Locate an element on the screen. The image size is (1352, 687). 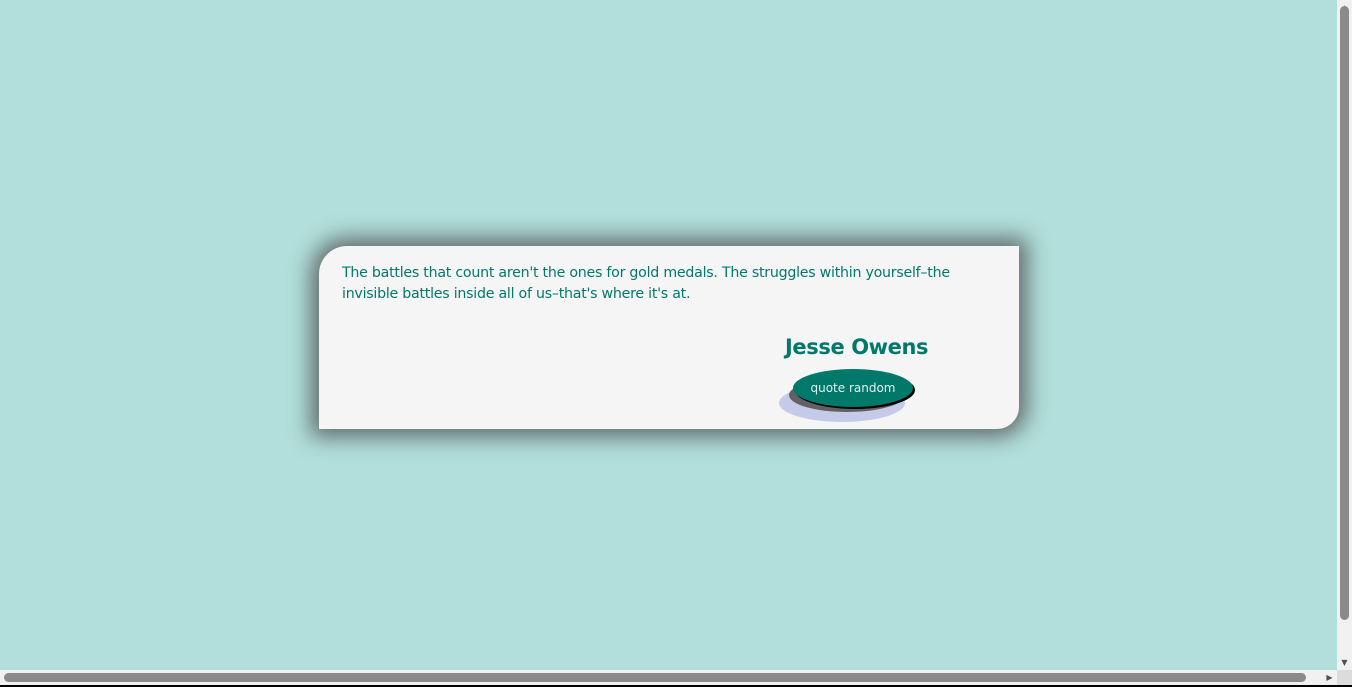
quote-button-group: quote random is located at coordinates (849, 397).